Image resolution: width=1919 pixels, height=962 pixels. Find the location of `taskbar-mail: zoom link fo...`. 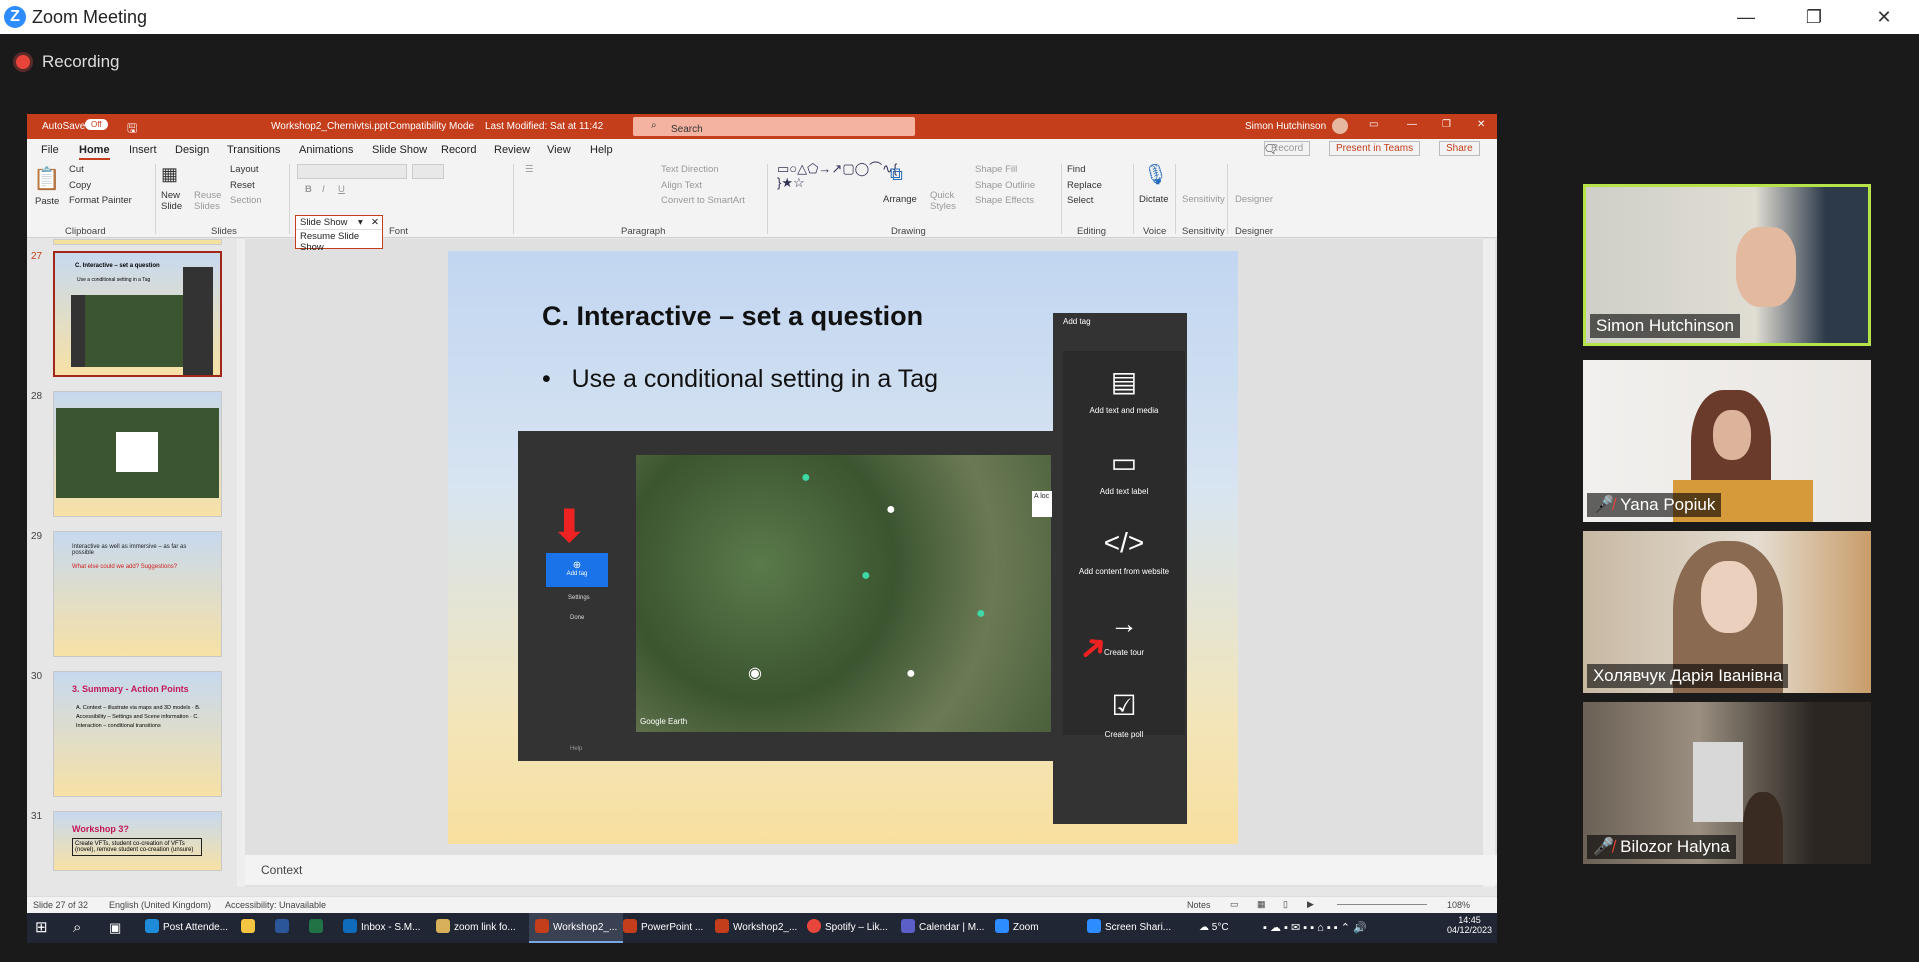

taskbar-mail: zoom link fo... is located at coordinates (476, 928).